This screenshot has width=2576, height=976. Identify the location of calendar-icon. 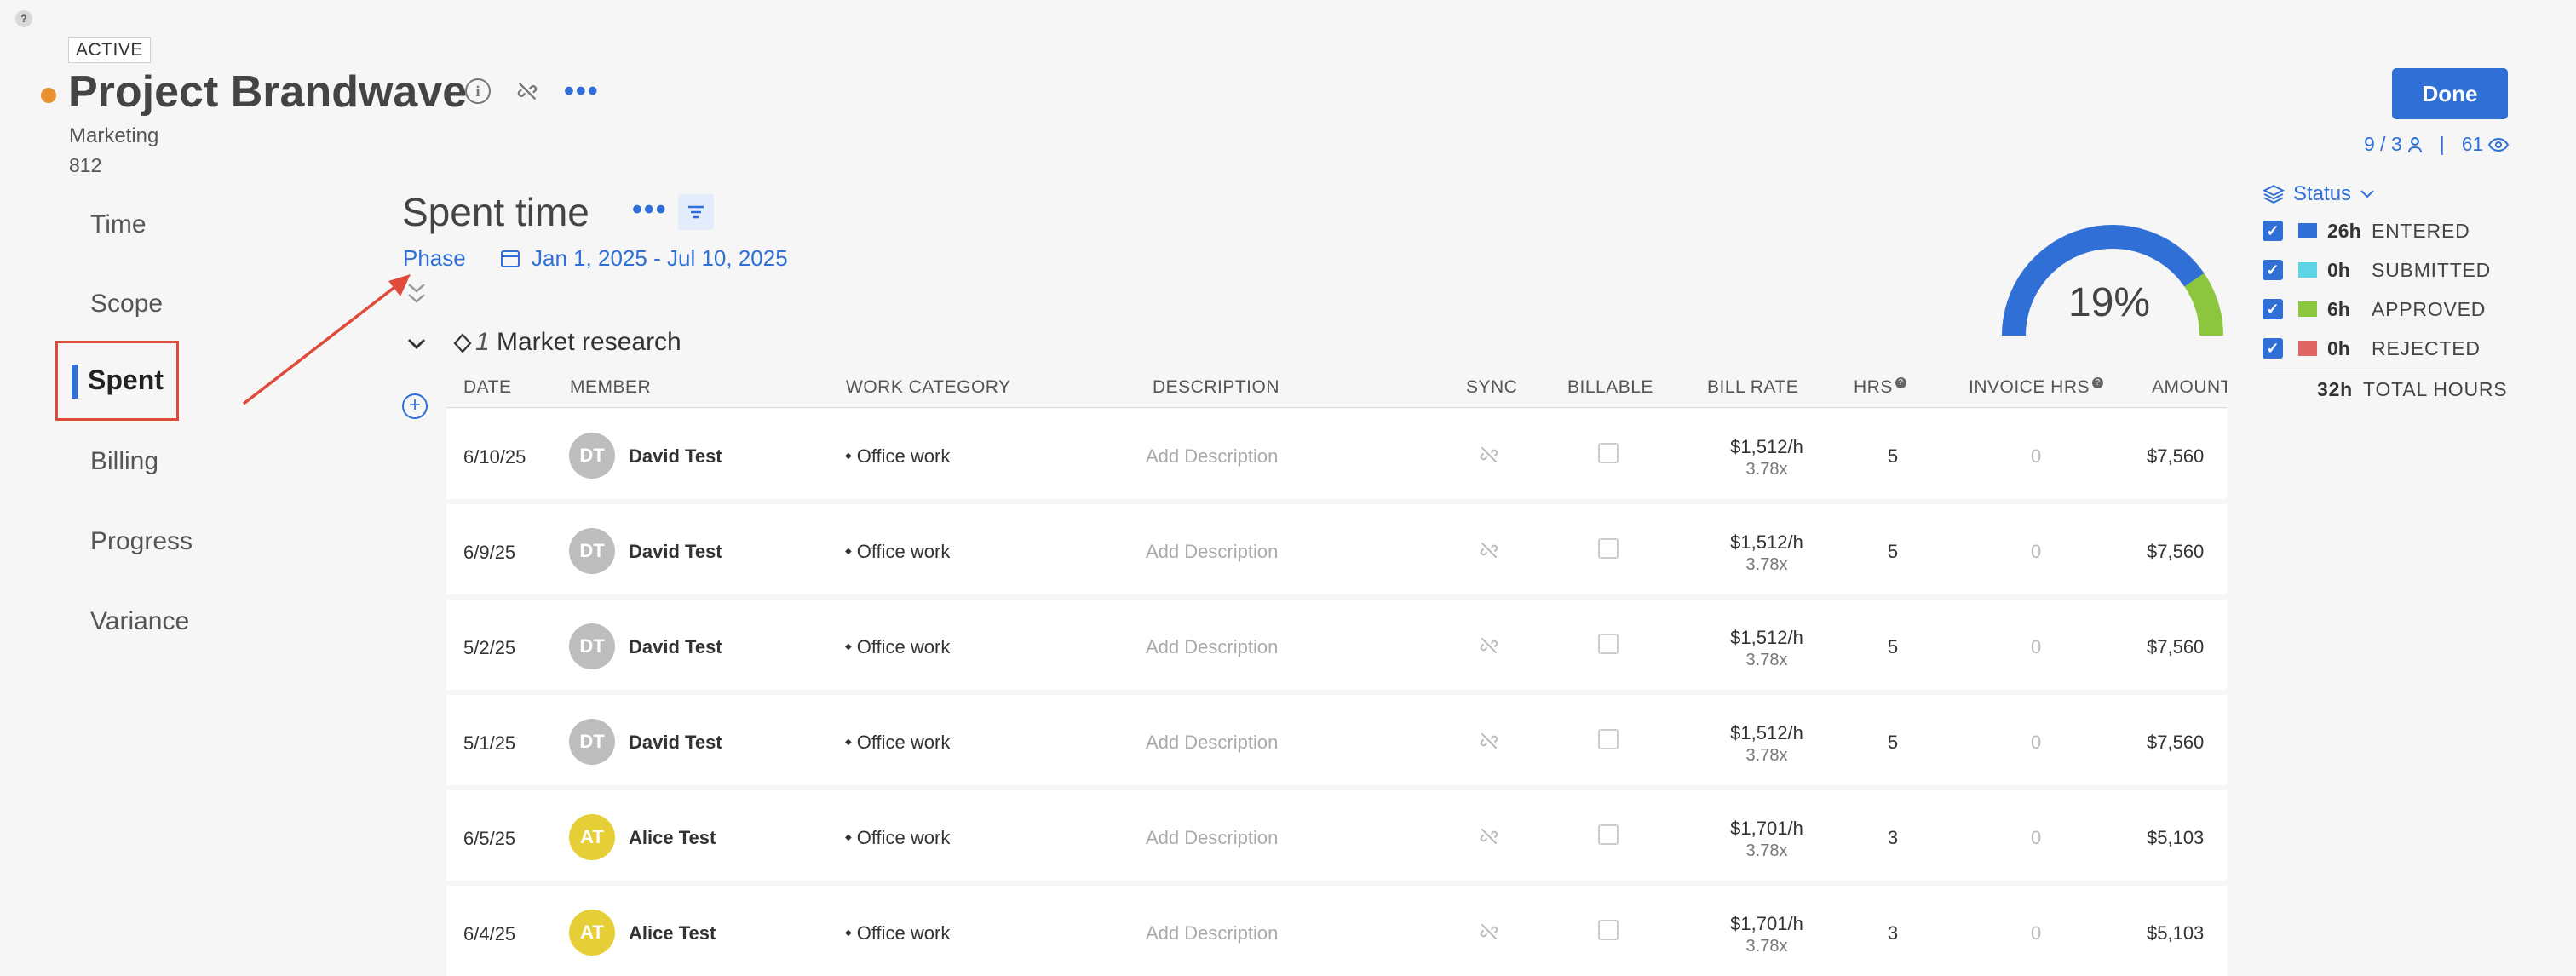
(511, 258).